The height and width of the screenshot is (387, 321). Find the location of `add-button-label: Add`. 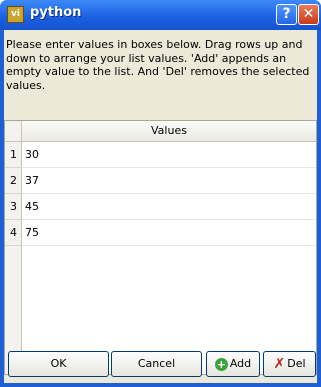

add-button-label: Add is located at coordinates (240, 363).